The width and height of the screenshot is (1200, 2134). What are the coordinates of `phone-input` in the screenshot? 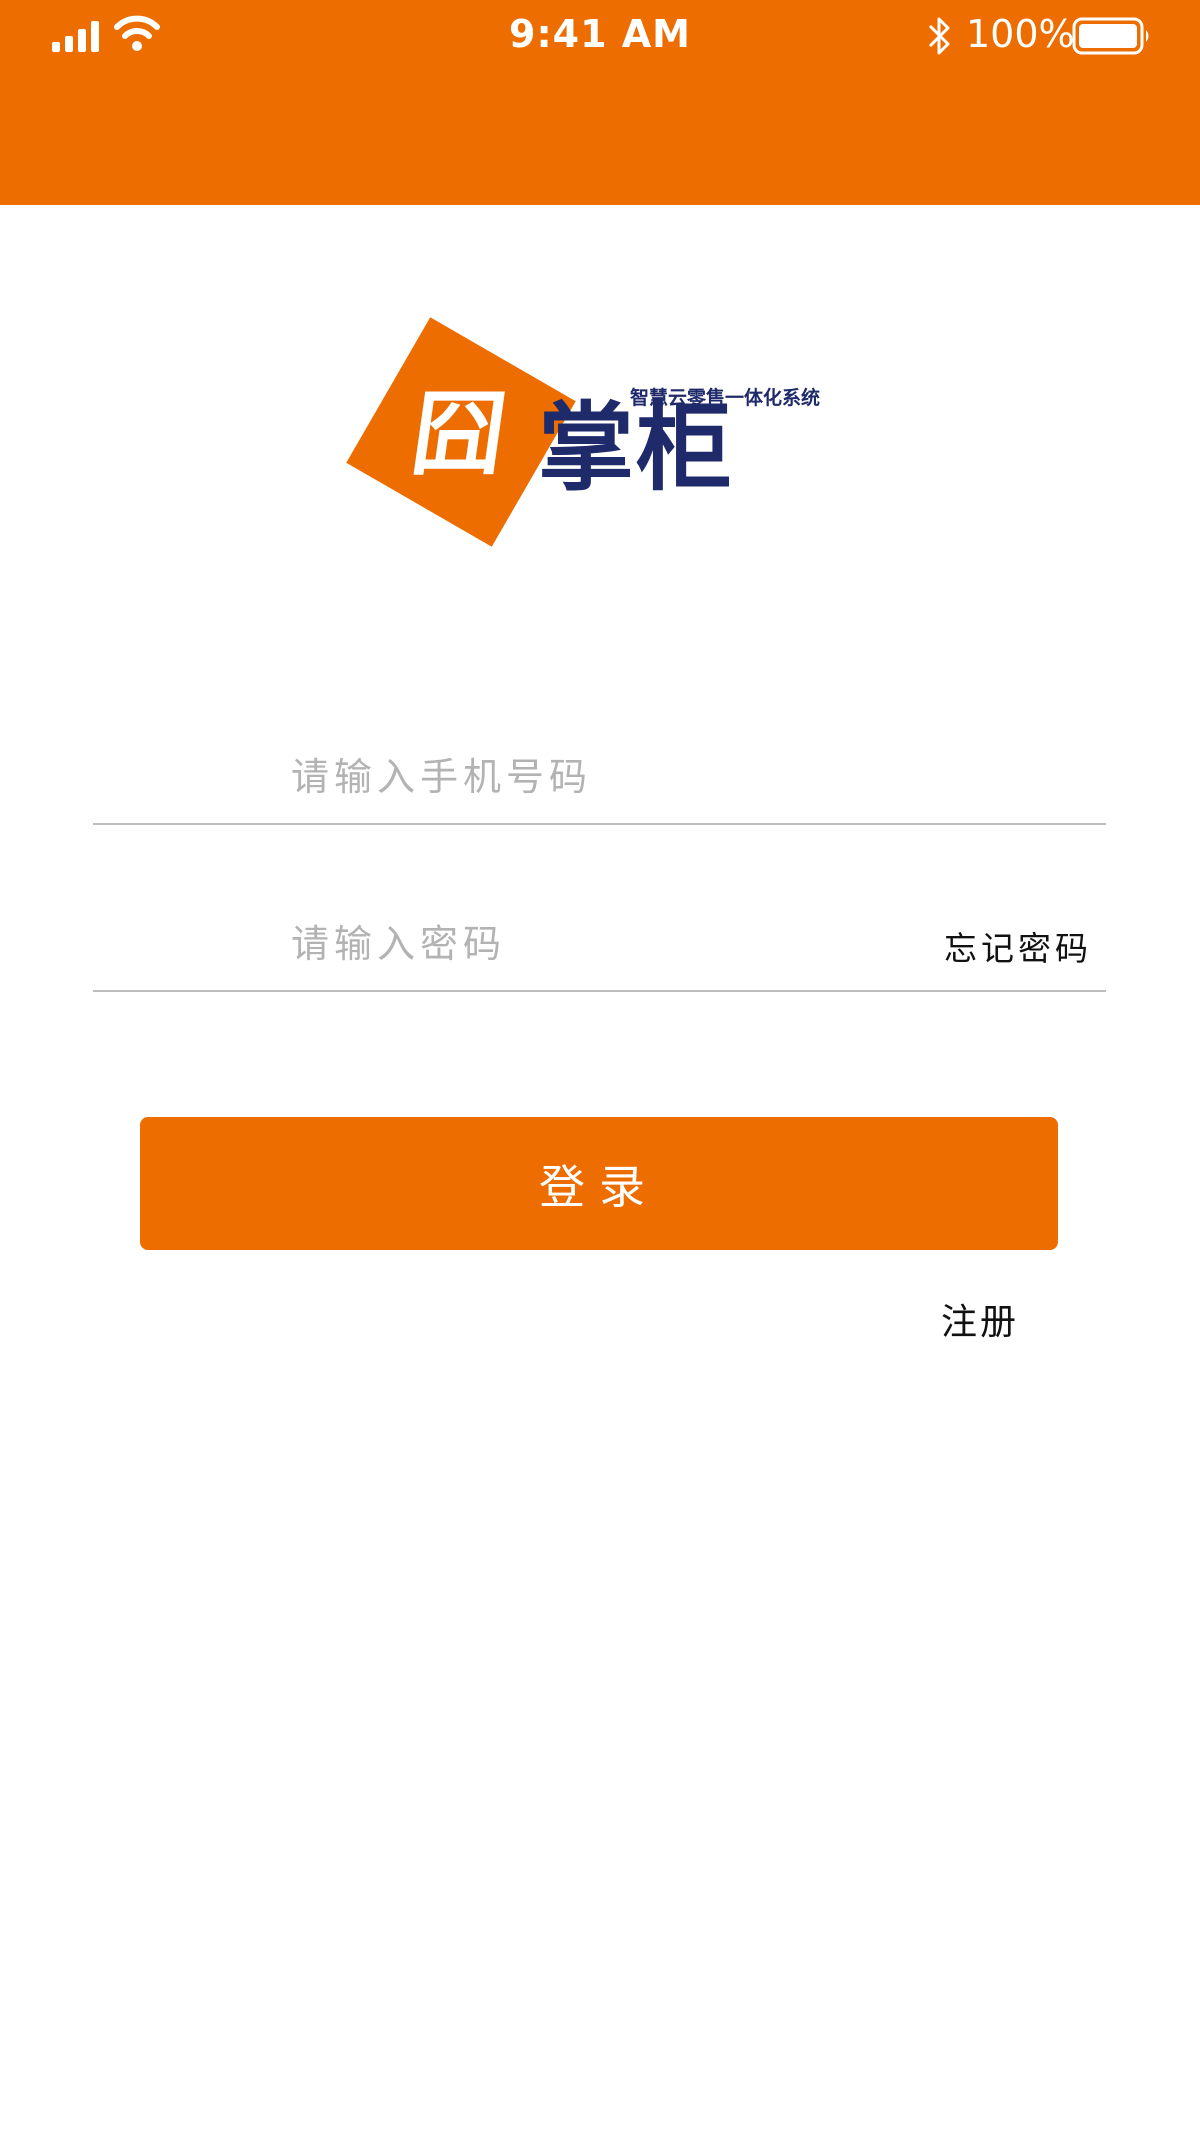 It's located at (571, 777).